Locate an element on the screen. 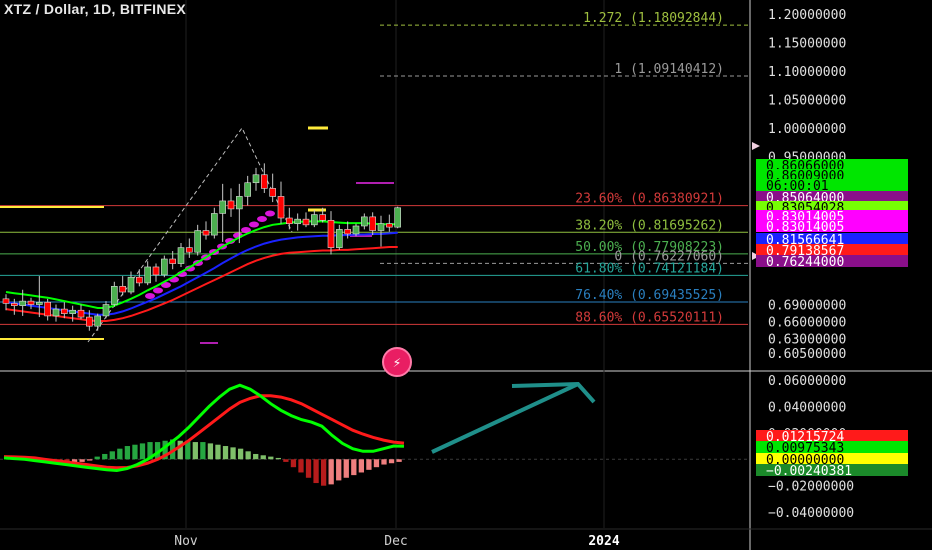 The image size is (932, 550). price-axis-label: 1.05000000 is located at coordinates (807, 101).